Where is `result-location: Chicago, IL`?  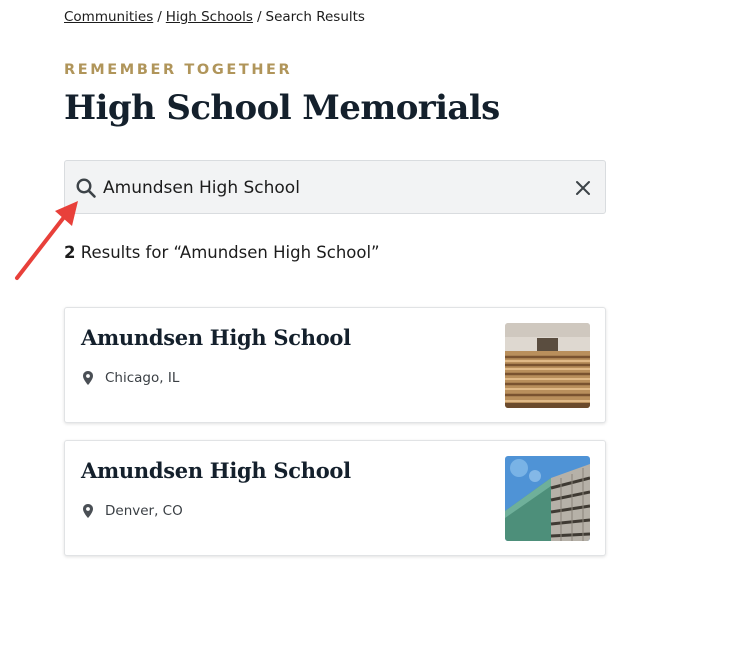 result-location: Chicago, IL is located at coordinates (130, 378).